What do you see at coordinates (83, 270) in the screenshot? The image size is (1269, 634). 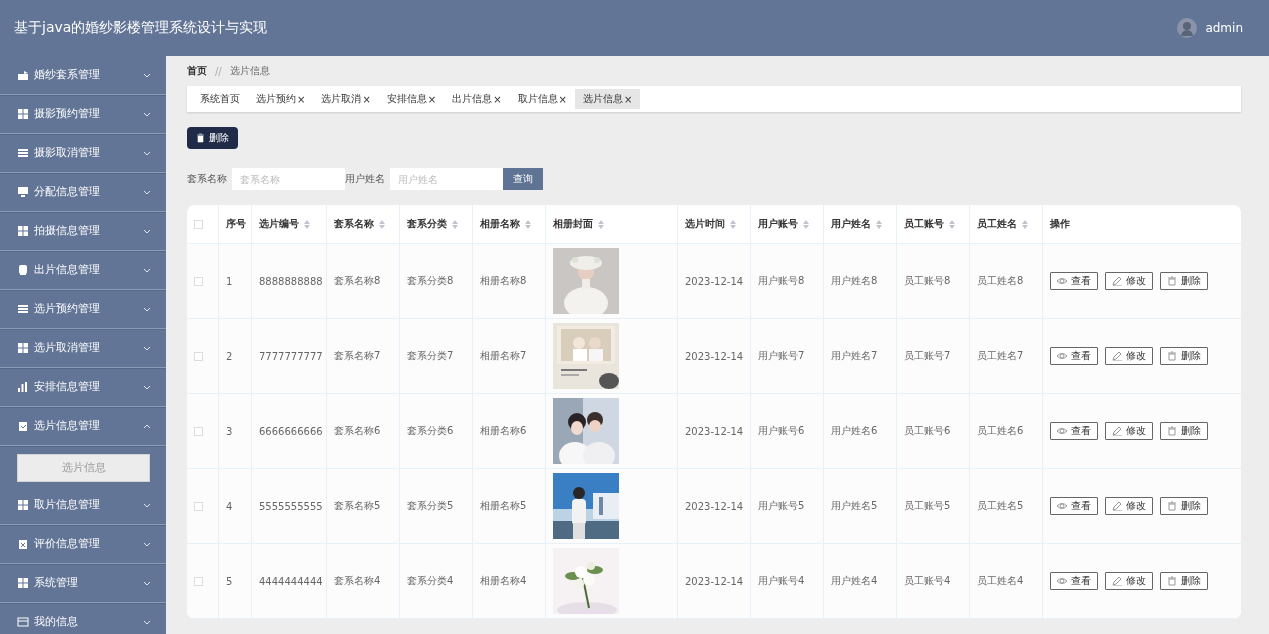 I see `sidebar-item: 出片信息管理` at bounding box center [83, 270].